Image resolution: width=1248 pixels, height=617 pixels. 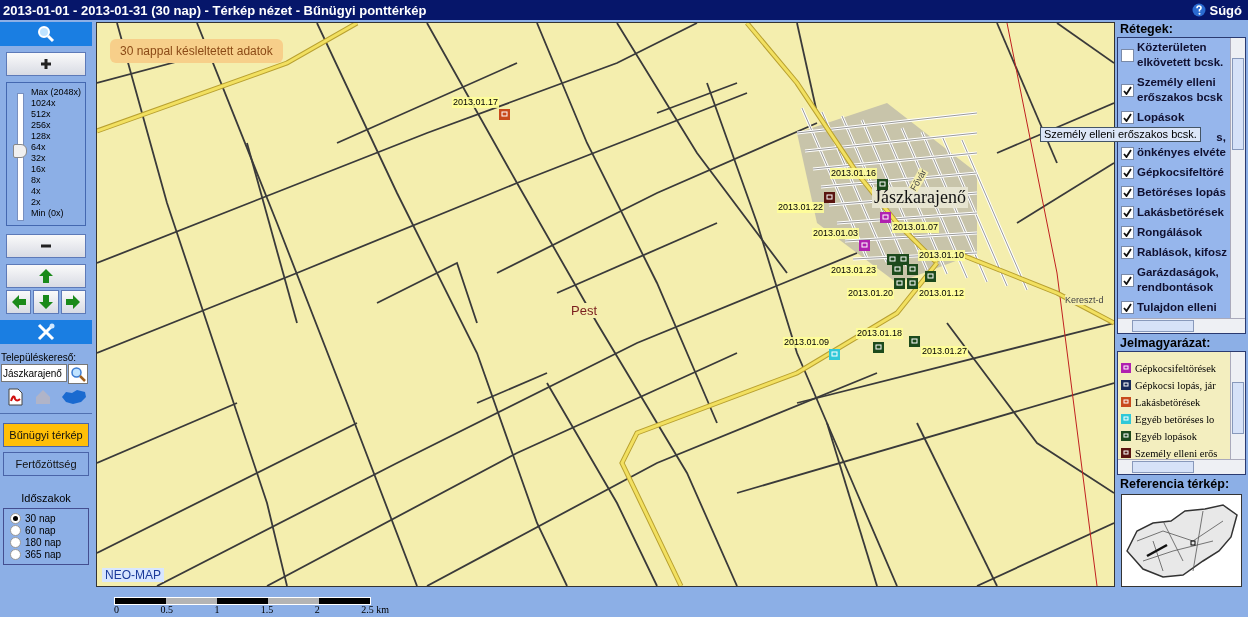 What do you see at coordinates (1166, 436) in the screenshot?
I see `legend-label: Egyéb lopások` at bounding box center [1166, 436].